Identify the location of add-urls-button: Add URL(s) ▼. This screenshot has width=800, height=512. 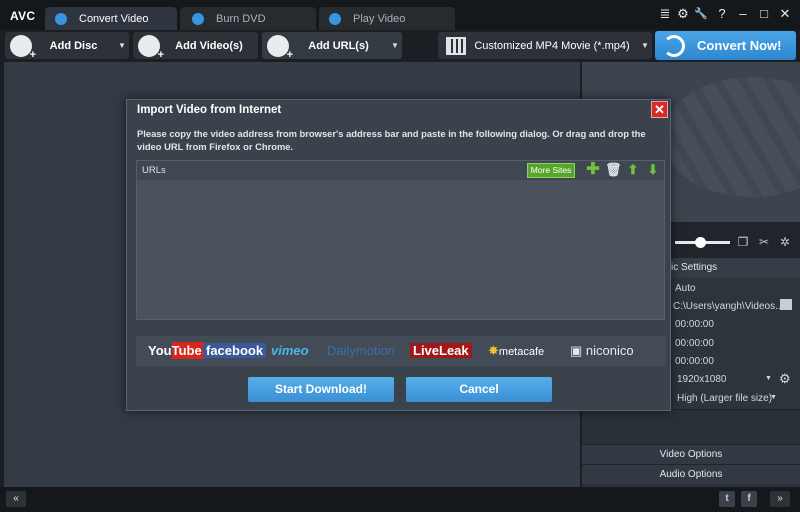
(332, 46).